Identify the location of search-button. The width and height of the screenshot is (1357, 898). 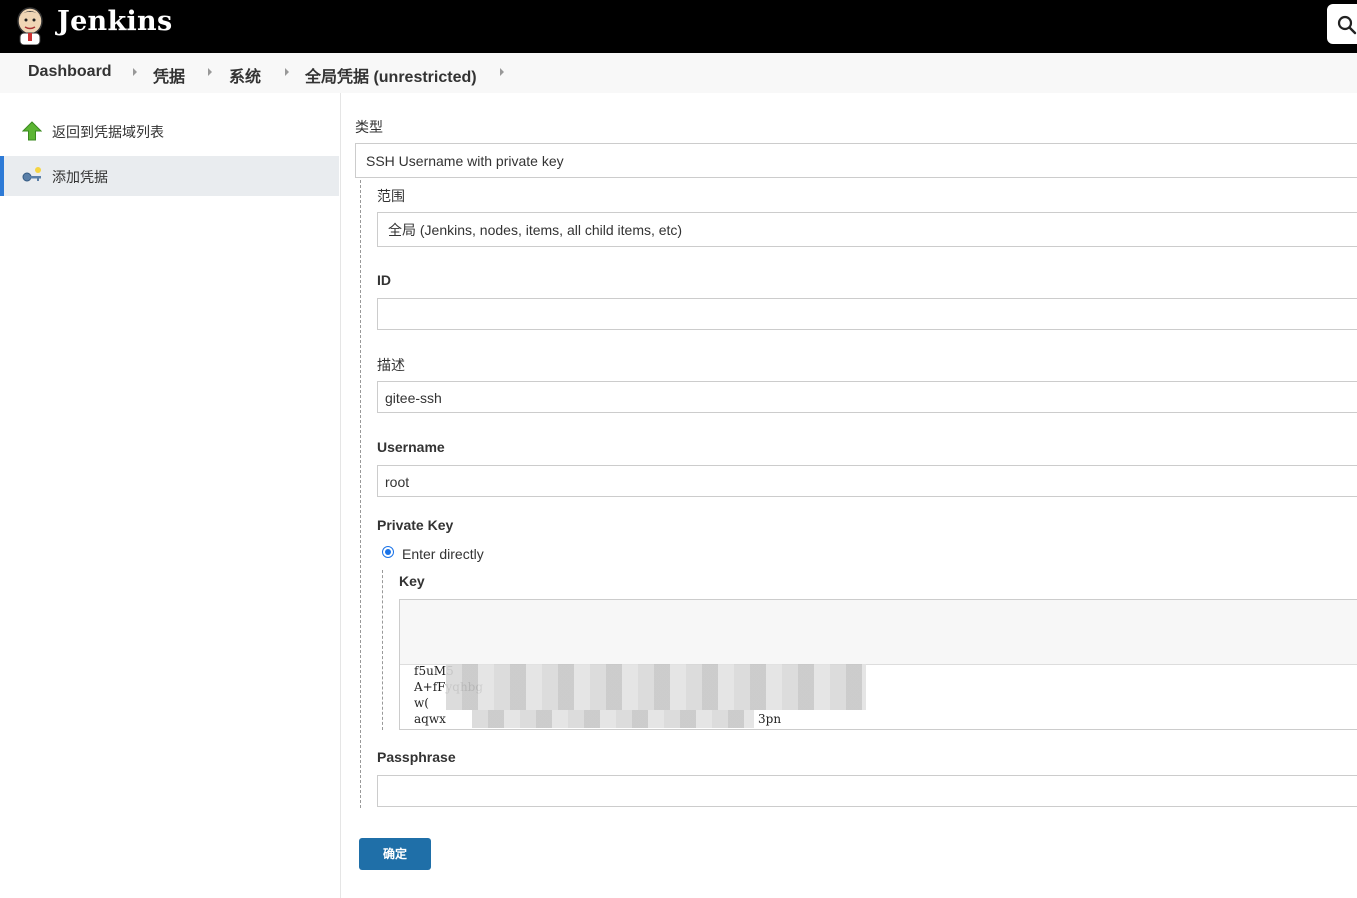
(1342, 24).